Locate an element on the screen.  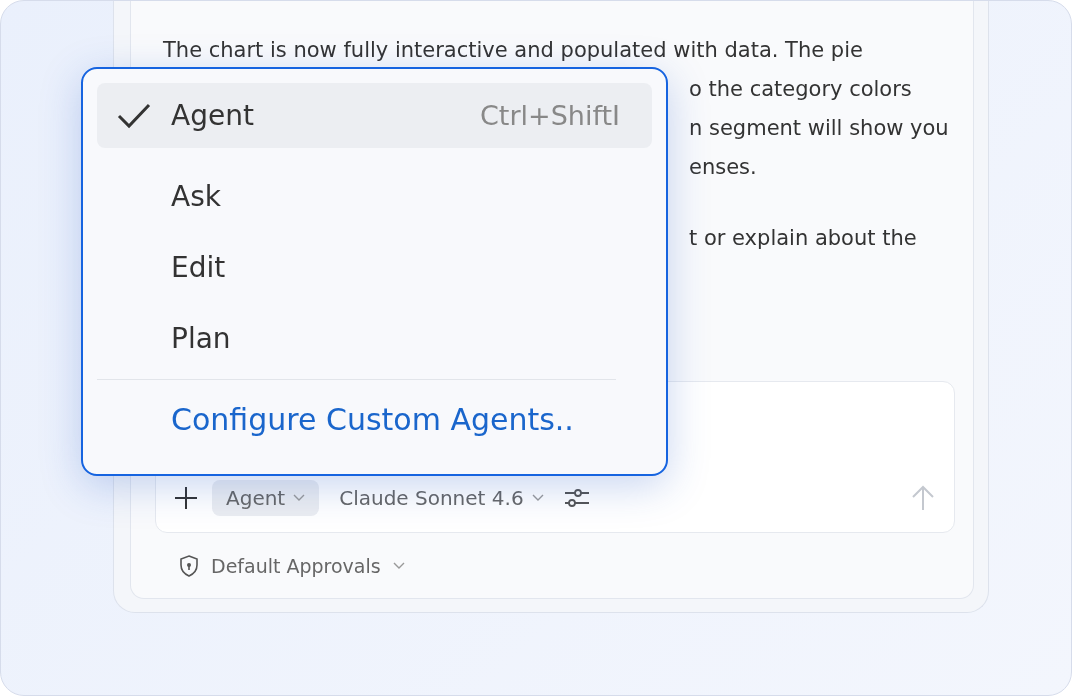
menu-item-label: Agent is located at coordinates (213, 115).